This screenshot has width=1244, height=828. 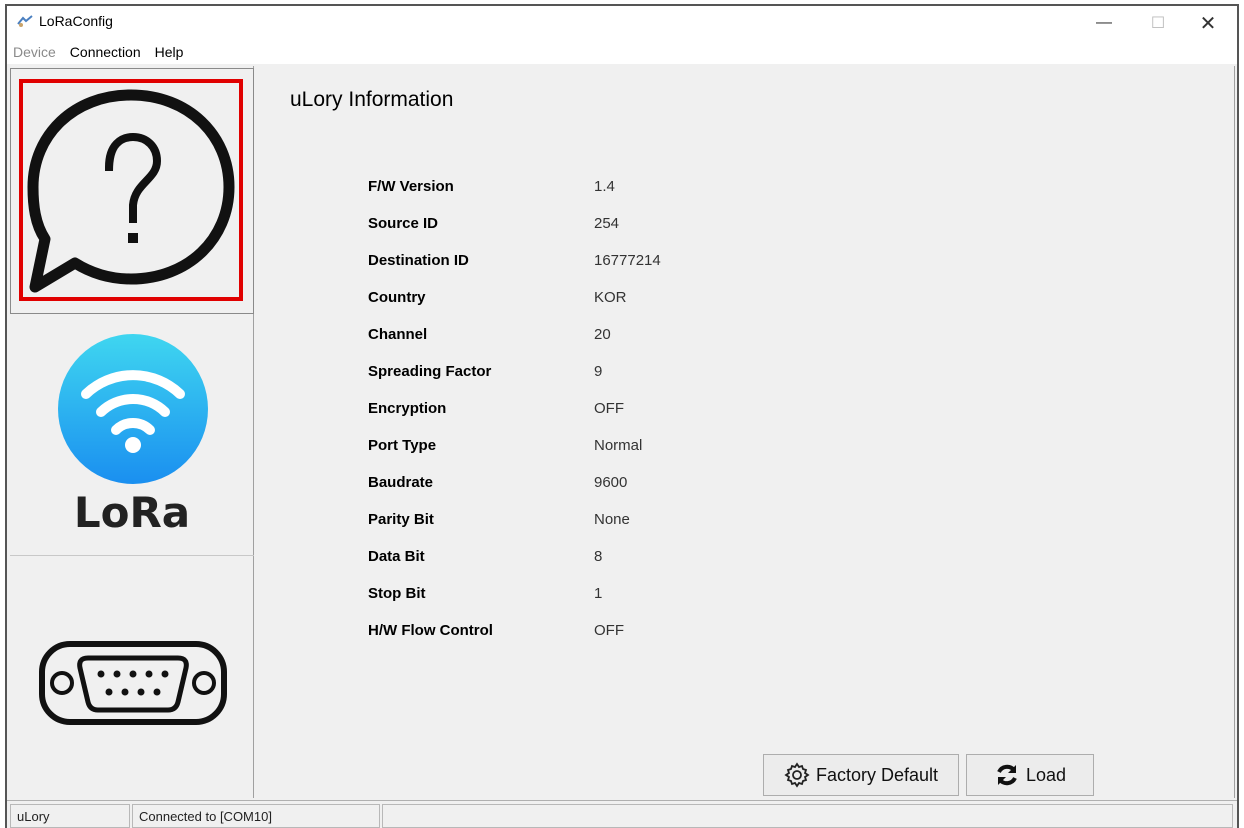 What do you see at coordinates (372, 99) in the screenshot?
I see `page-title: uLory Information` at bounding box center [372, 99].